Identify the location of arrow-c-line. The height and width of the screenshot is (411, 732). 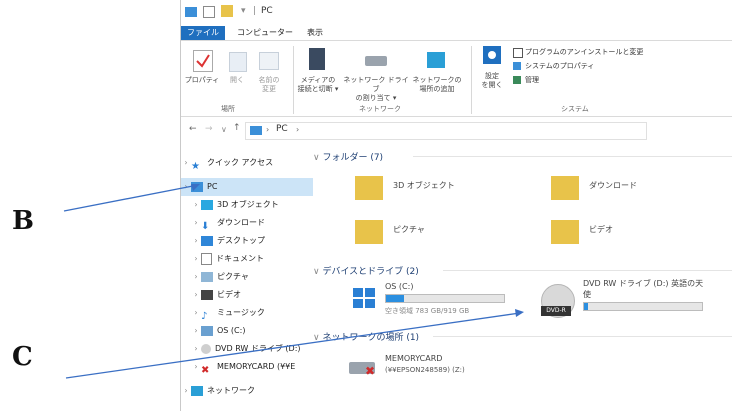
(293, 345).